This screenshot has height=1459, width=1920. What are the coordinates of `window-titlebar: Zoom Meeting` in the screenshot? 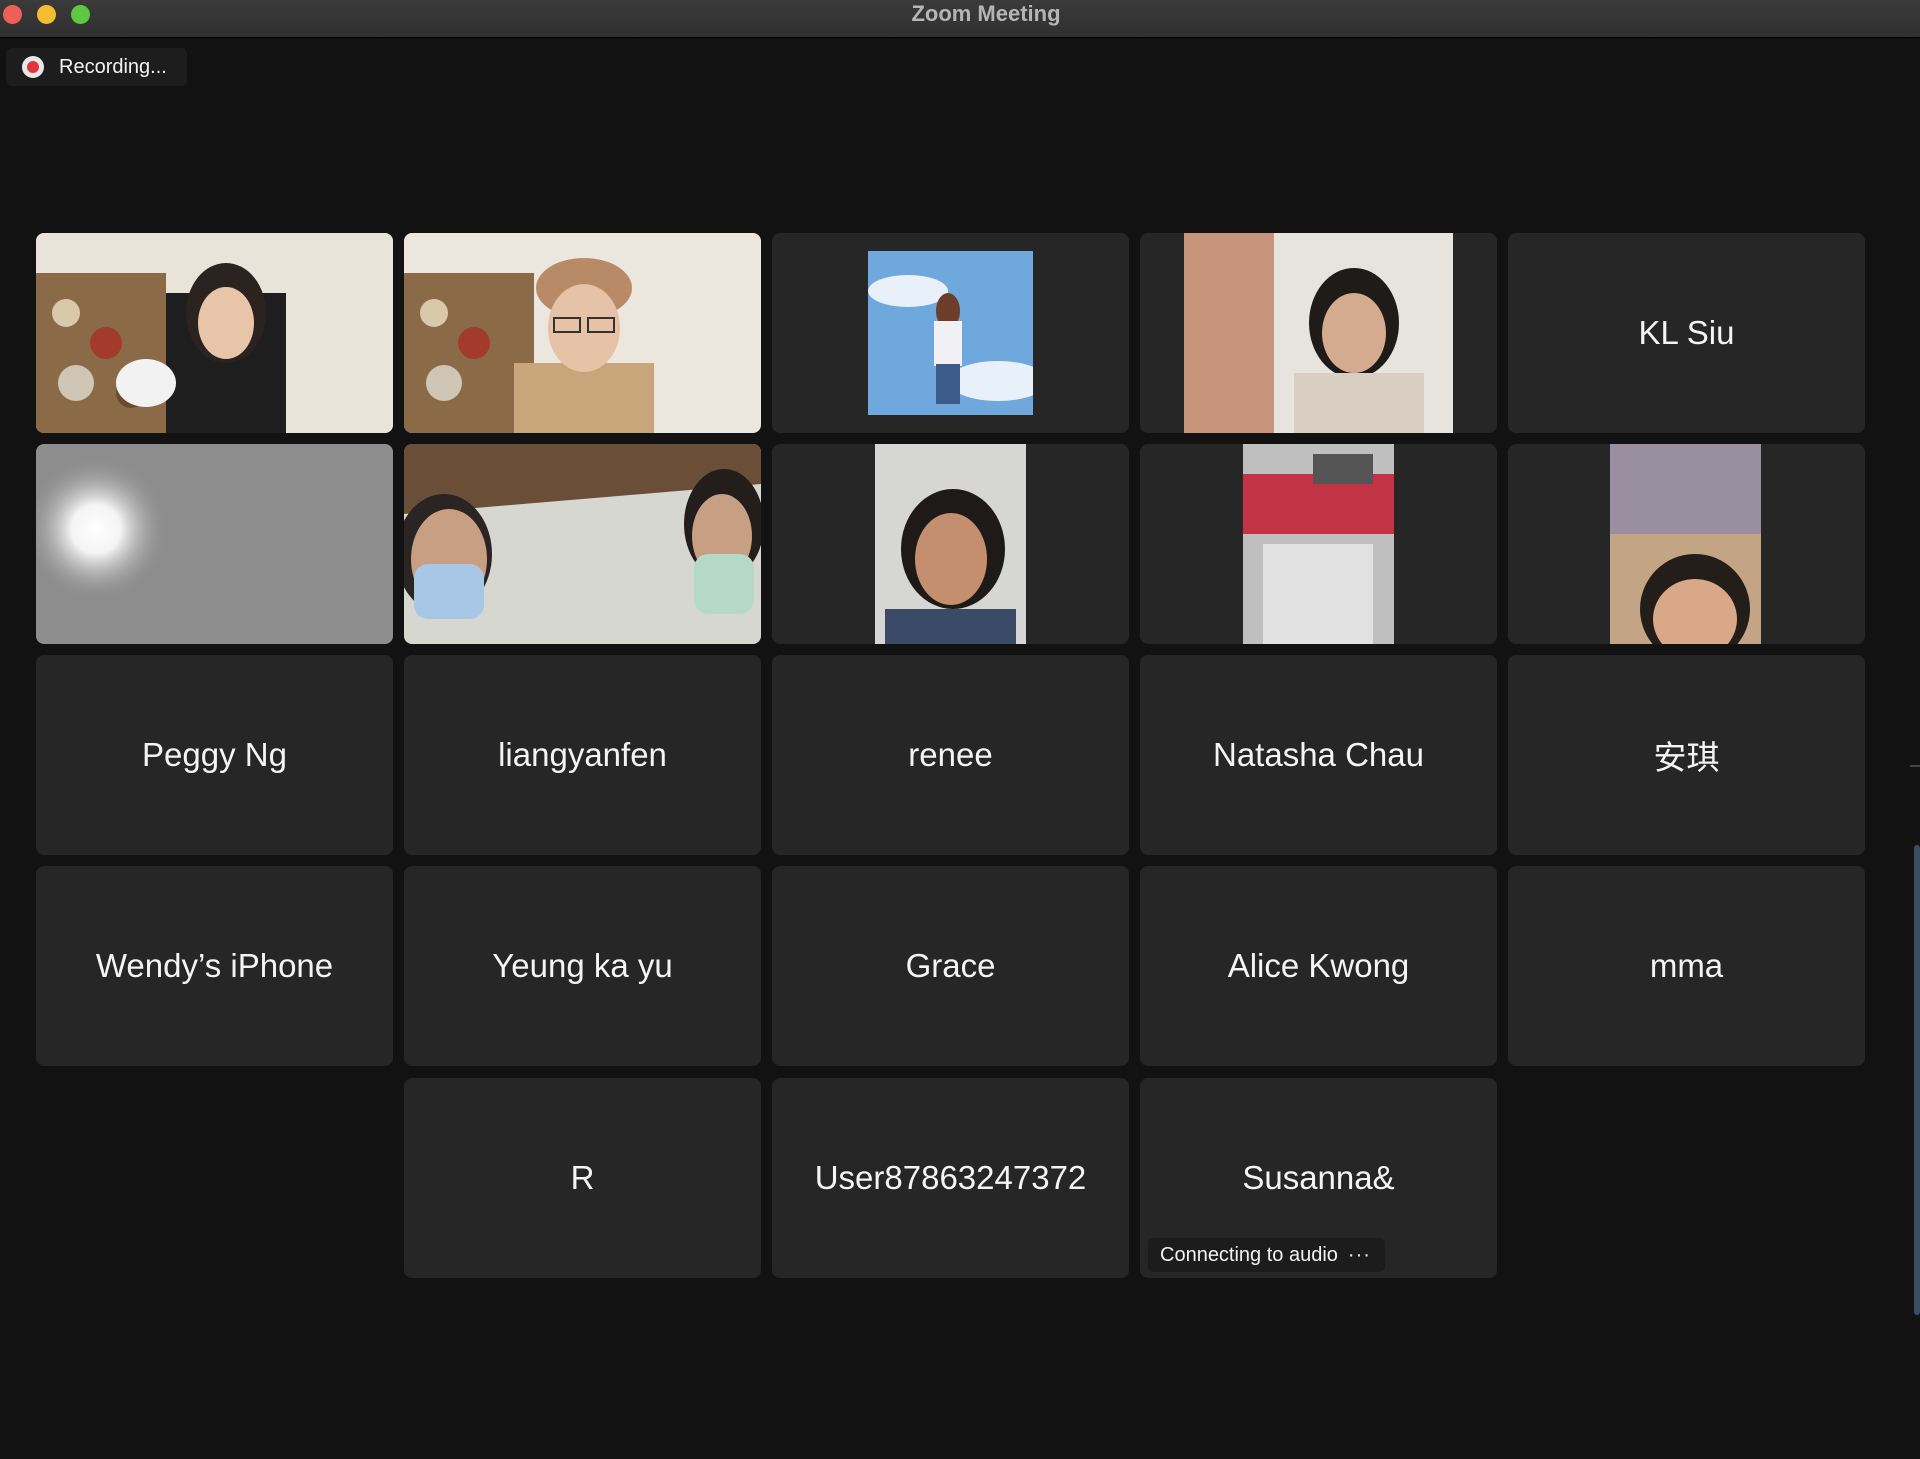 It's located at (960, 19).